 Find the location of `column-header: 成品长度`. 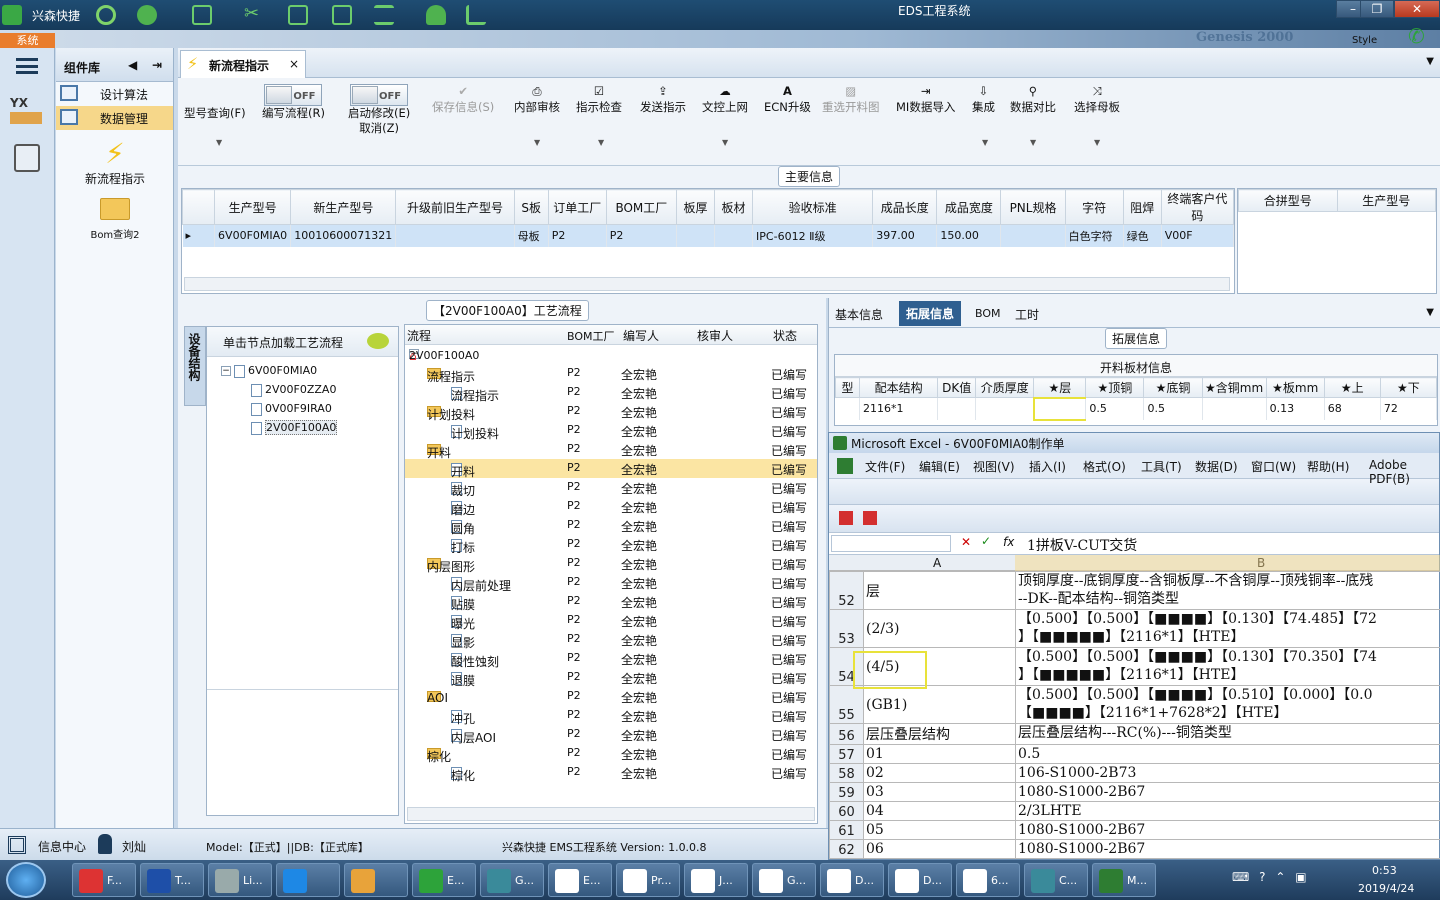

column-header: 成品长度 is located at coordinates (905, 207).